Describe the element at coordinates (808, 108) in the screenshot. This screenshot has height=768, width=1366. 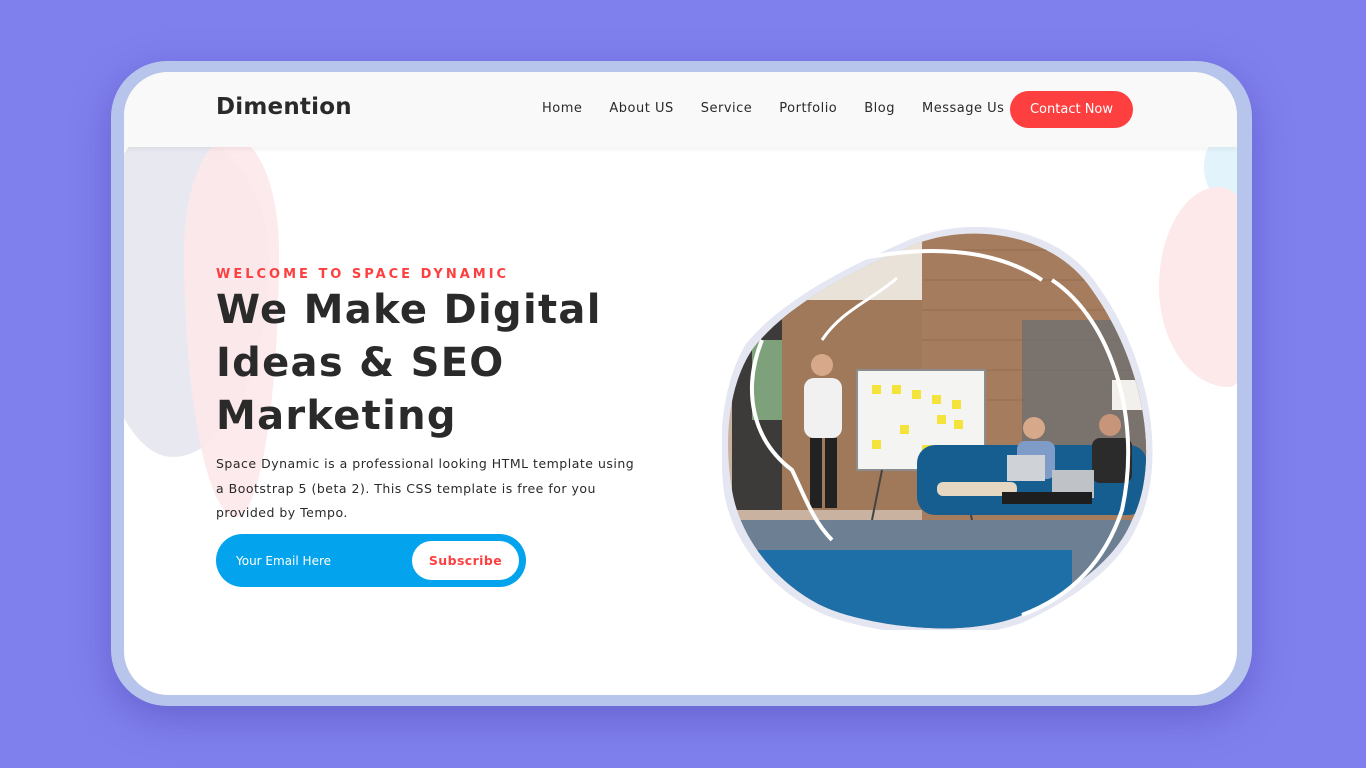
I see `nav-item-portfolio: Portfolio` at that location.